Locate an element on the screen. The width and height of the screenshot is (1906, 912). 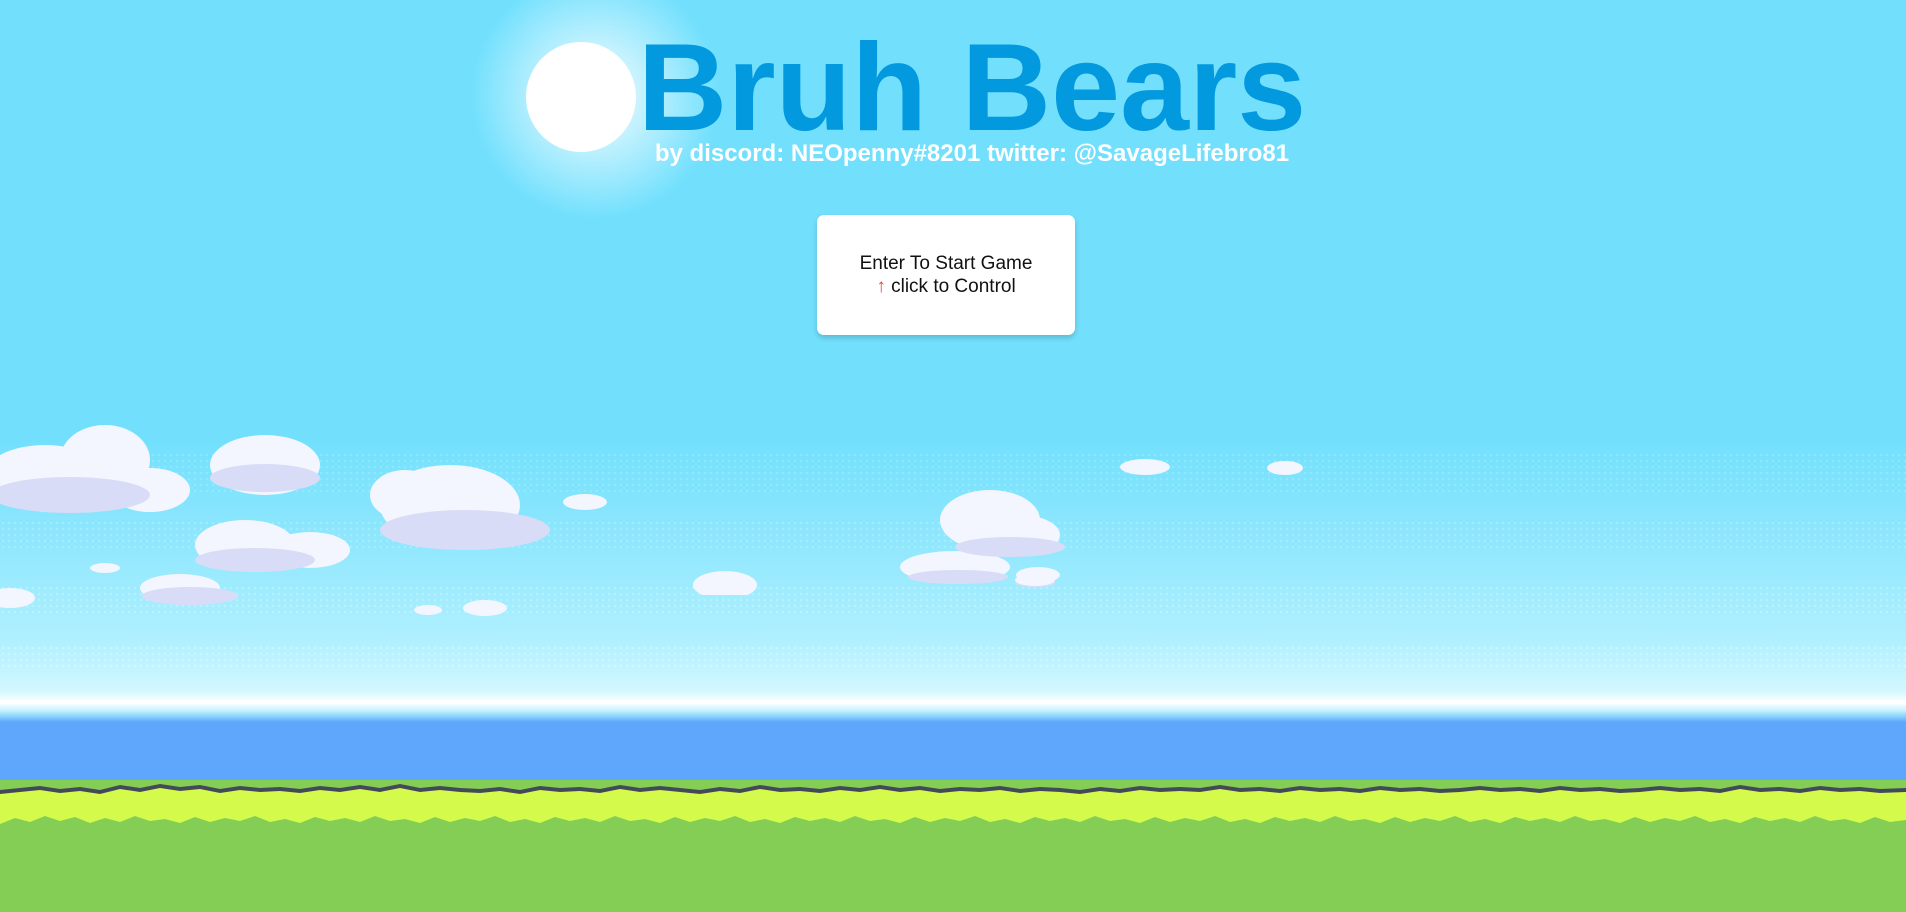
sky-dither-band is located at coordinates (953, 657).